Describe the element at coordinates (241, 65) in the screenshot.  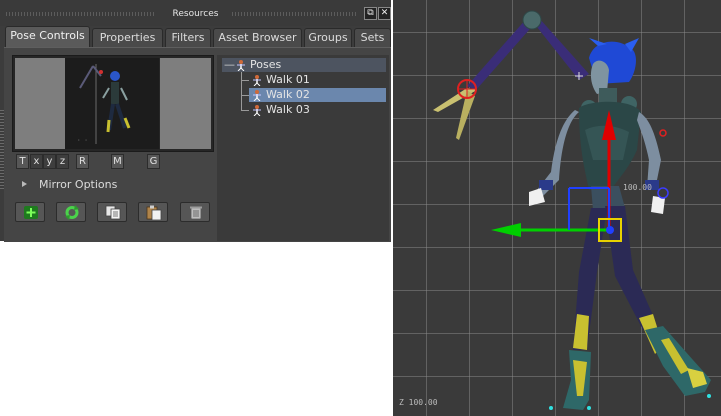
I see `poses-folder-icon` at that location.